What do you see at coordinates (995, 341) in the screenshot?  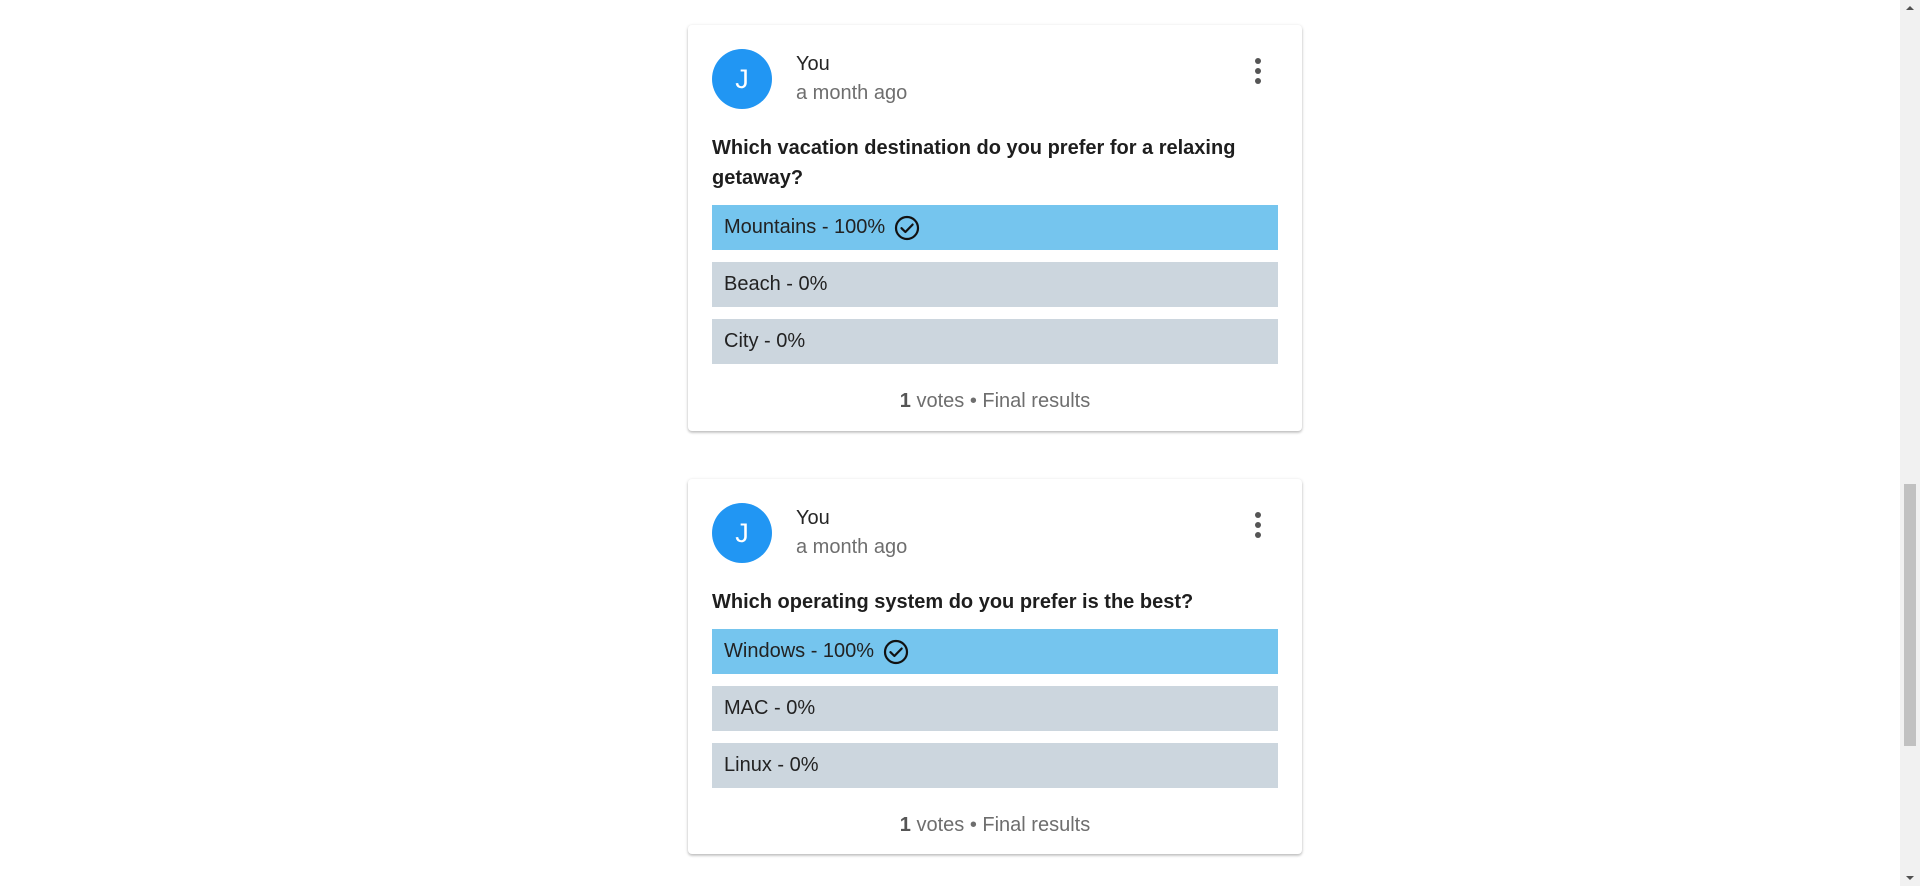 I see `poll-option-city: City - 0%` at bounding box center [995, 341].